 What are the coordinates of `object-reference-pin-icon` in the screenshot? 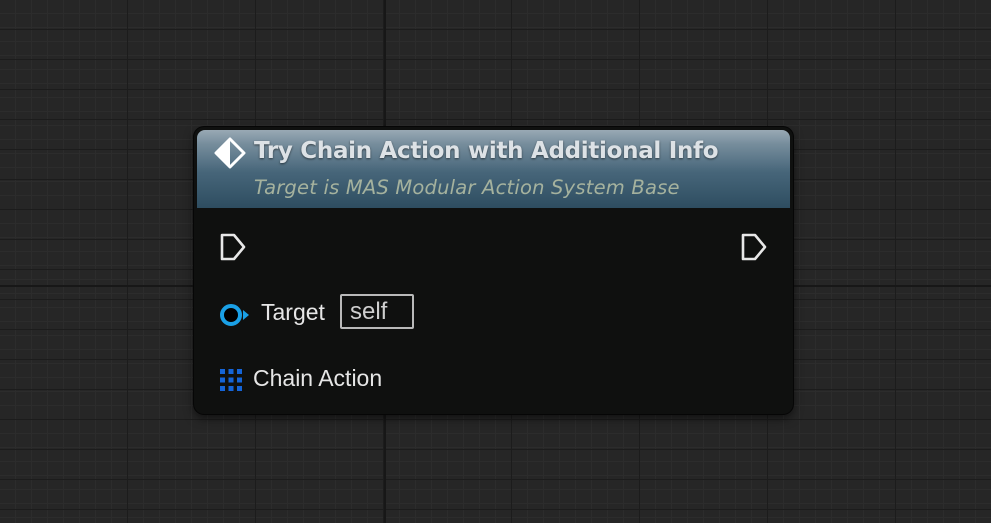 It's located at (235, 315).